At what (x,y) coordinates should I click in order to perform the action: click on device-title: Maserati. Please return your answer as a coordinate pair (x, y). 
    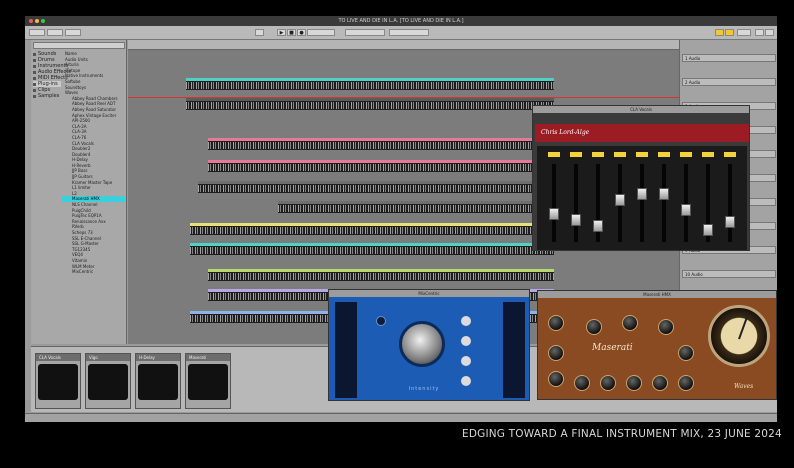
    Looking at the image, I should click on (208, 357).